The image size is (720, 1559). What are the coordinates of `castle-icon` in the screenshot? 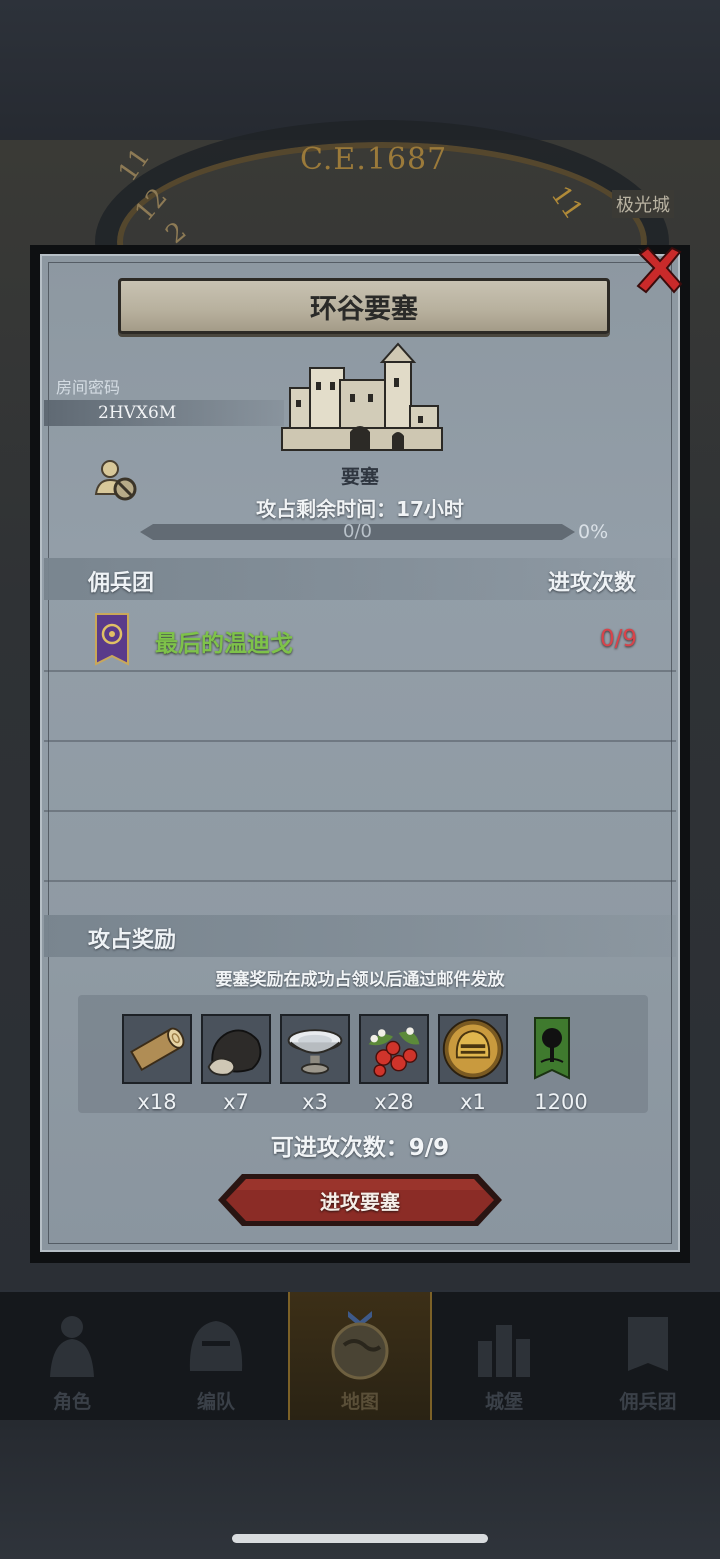 It's located at (504, 1351).